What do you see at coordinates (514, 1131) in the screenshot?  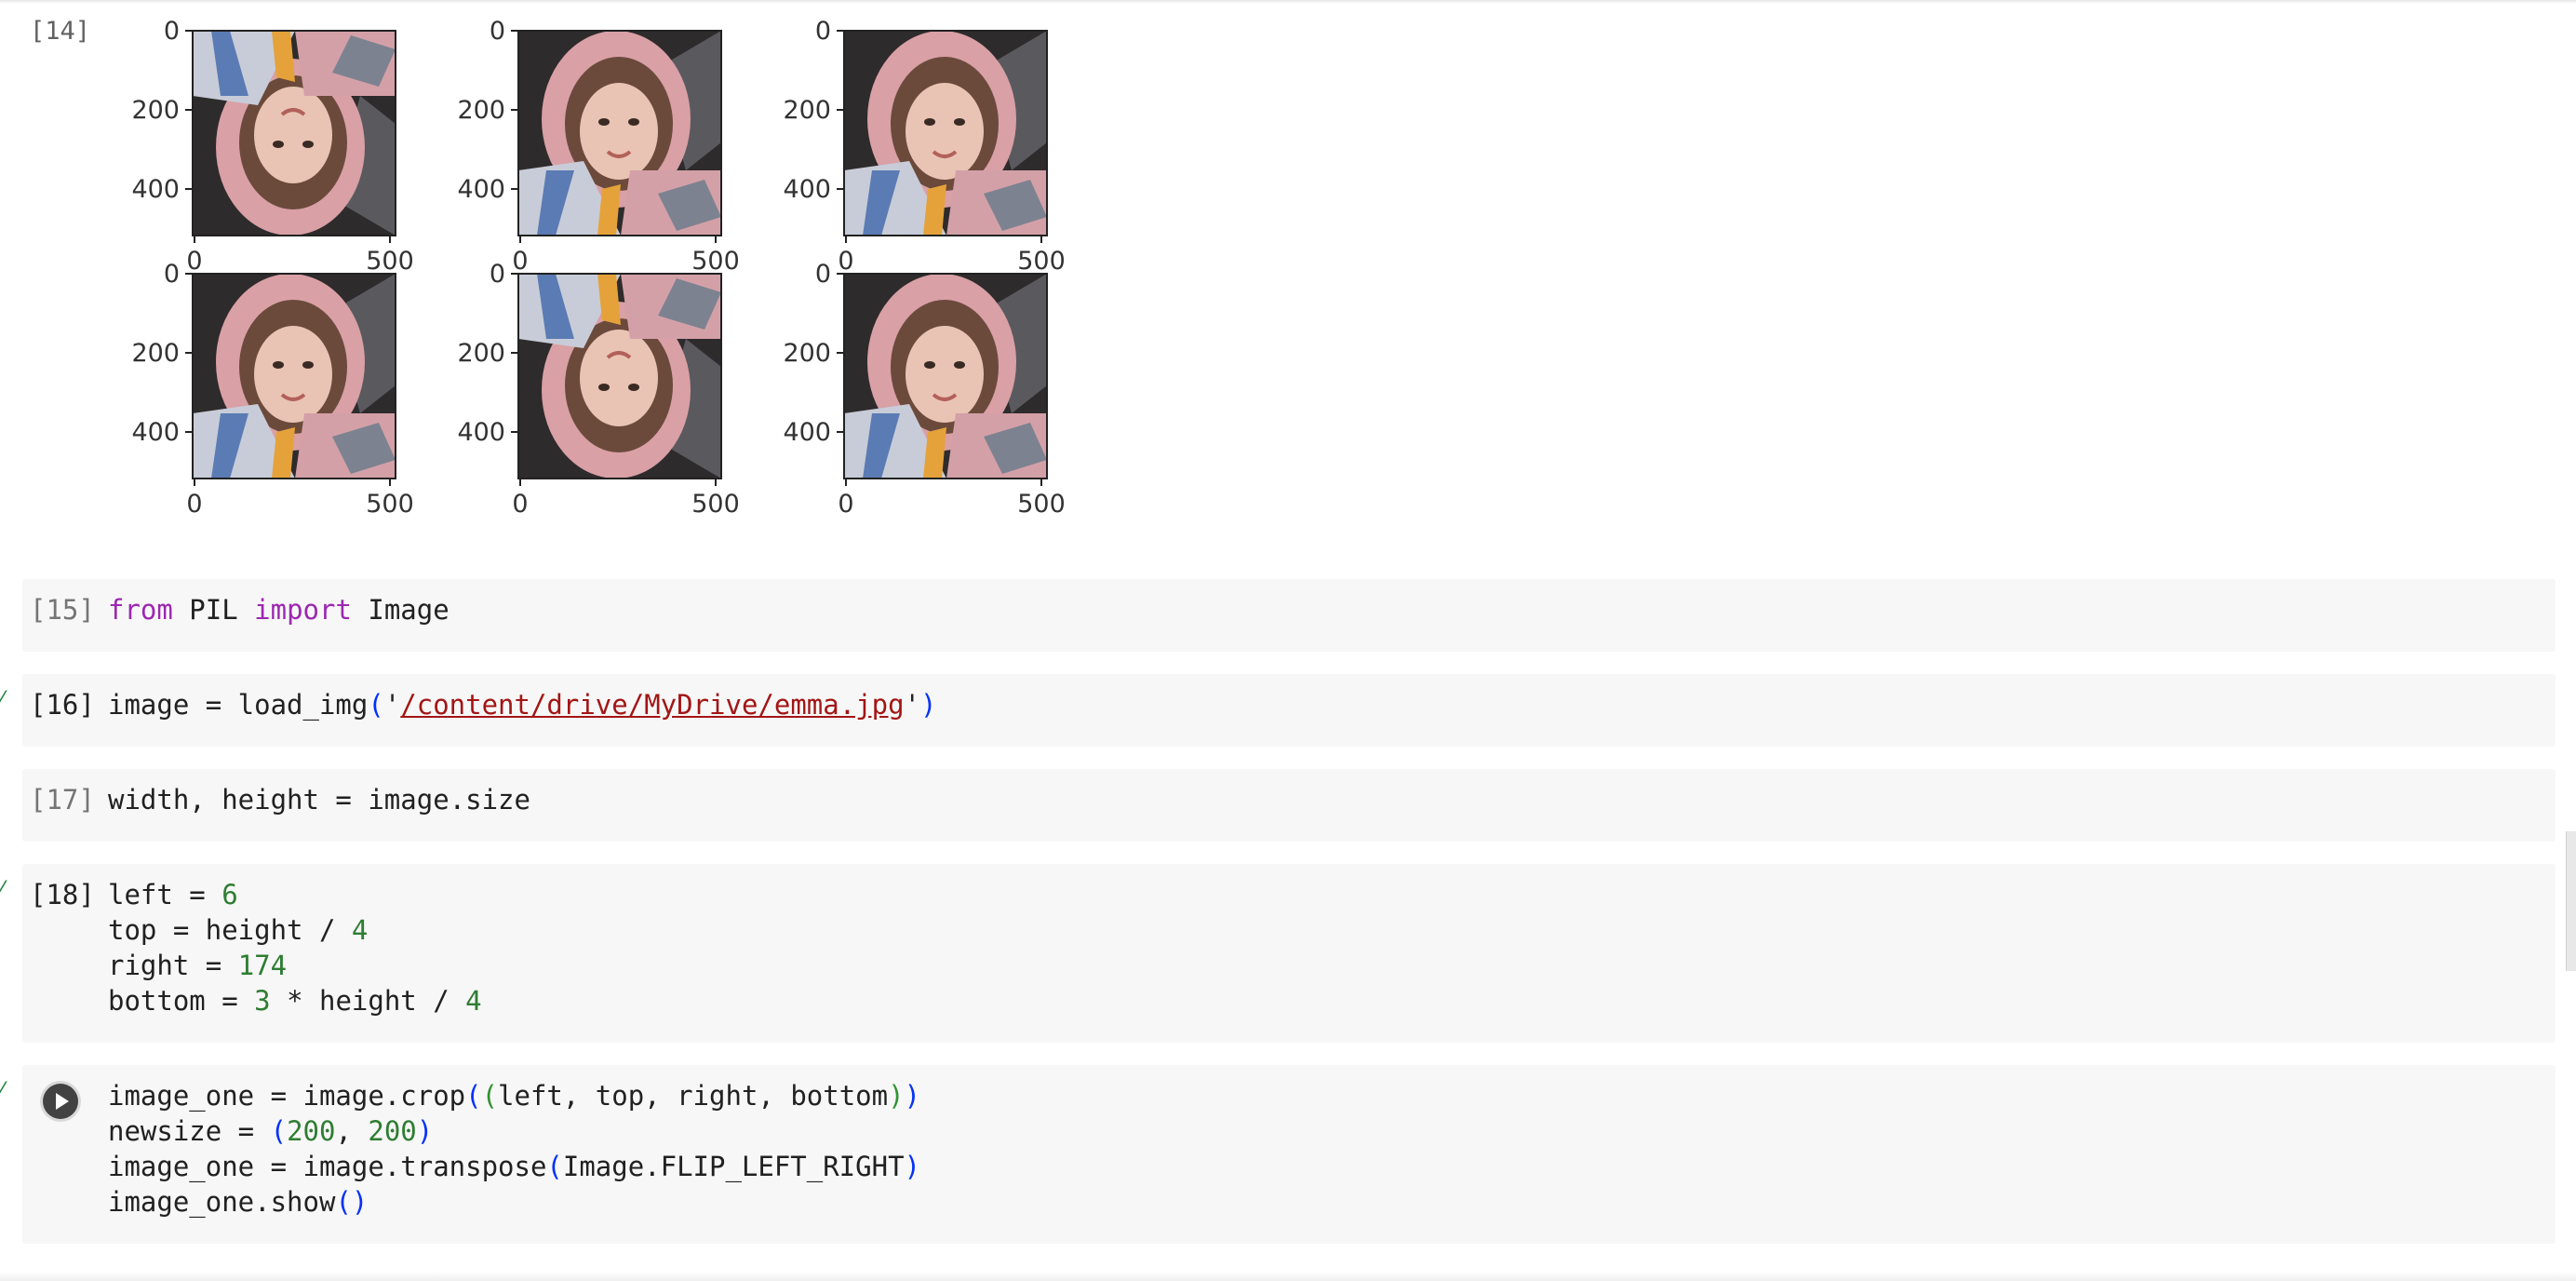 I see `code-line: newsize = (200, 200)` at bounding box center [514, 1131].